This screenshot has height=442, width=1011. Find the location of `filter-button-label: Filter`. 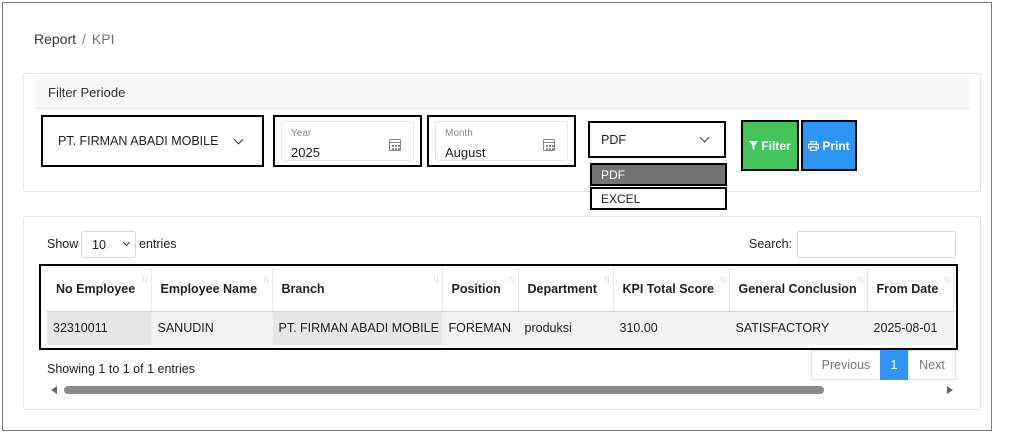

filter-button-label: Filter is located at coordinates (776, 145).